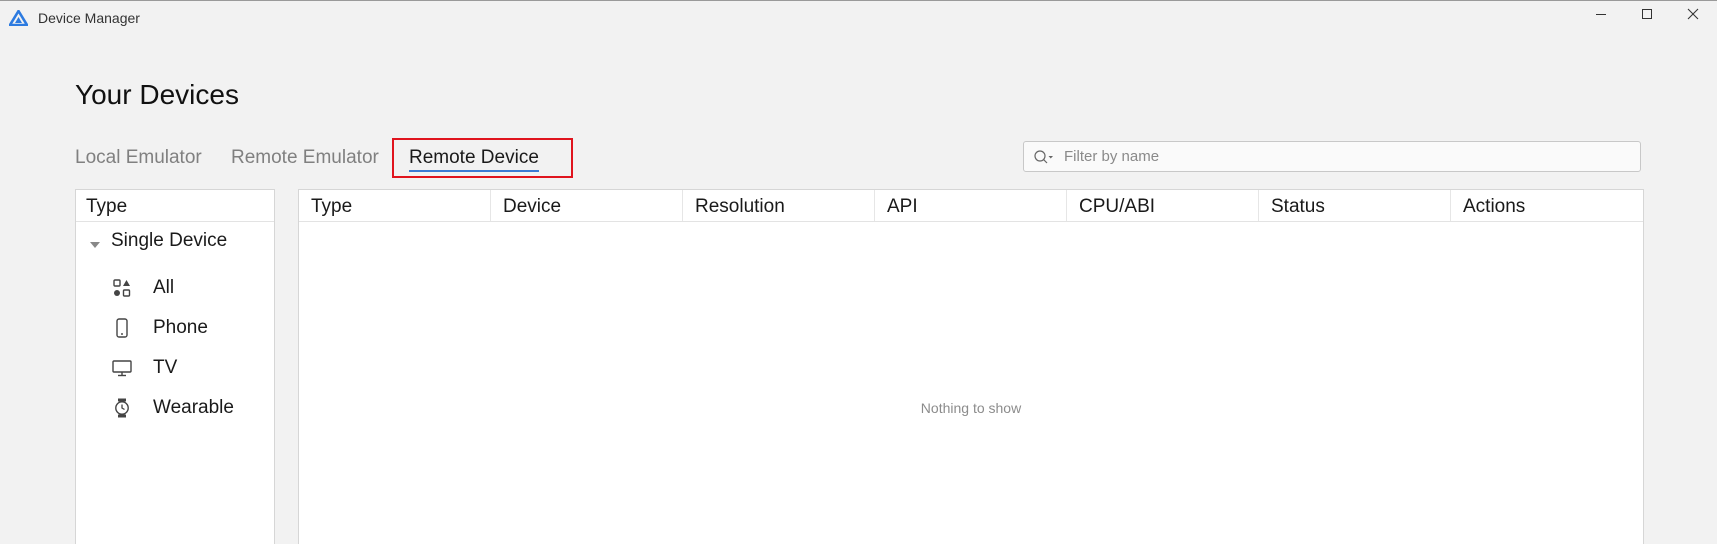 This screenshot has height=544, width=1717. I want to click on watch-icon, so click(122, 408).